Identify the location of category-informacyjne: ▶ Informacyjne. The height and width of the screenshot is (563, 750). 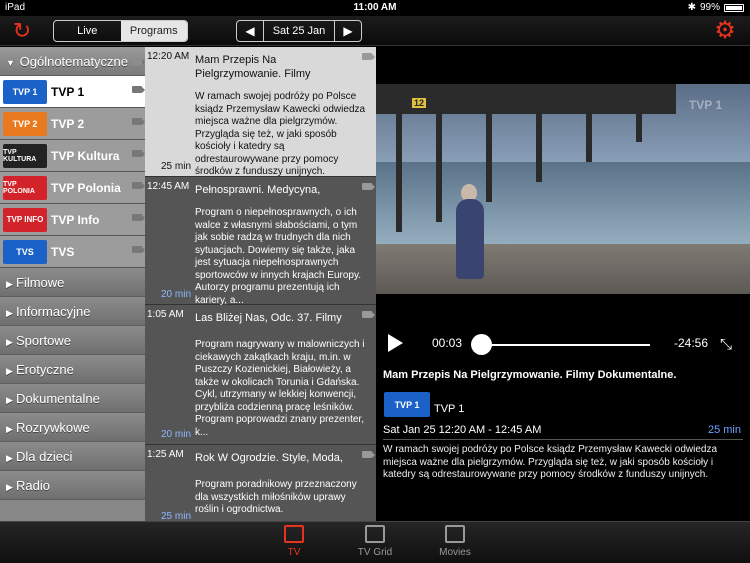
(72, 311).